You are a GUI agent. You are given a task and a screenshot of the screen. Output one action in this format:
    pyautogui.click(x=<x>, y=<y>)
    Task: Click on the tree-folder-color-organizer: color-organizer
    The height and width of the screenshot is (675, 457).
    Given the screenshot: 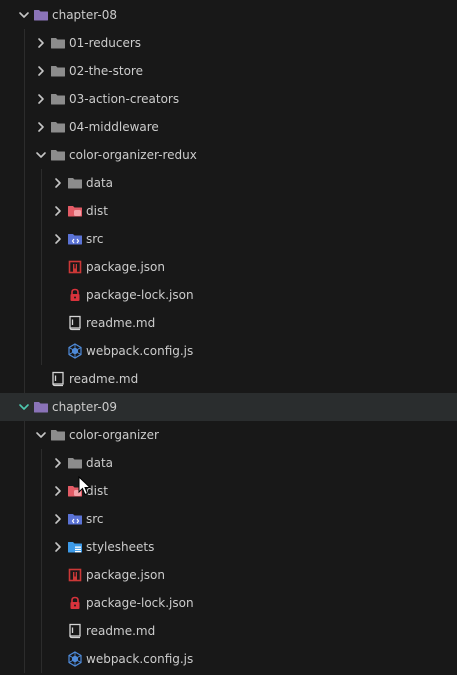 What is the action you would take?
    pyautogui.click(x=228, y=435)
    